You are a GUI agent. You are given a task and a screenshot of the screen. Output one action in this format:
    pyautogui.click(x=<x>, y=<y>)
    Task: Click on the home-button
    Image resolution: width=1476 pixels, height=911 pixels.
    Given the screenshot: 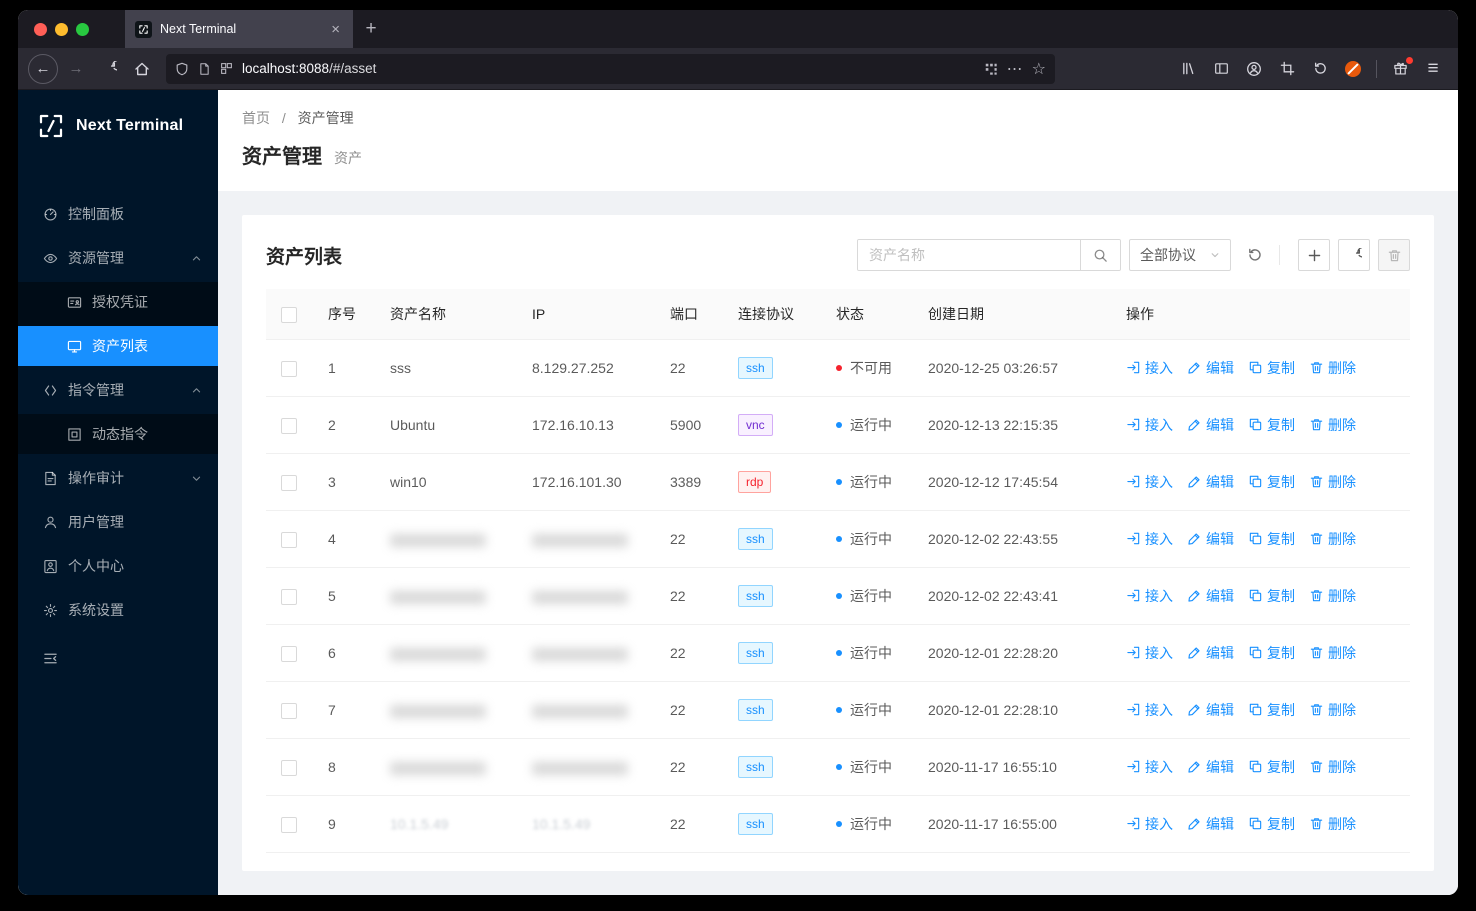 What is the action you would take?
    pyautogui.click(x=142, y=69)
    